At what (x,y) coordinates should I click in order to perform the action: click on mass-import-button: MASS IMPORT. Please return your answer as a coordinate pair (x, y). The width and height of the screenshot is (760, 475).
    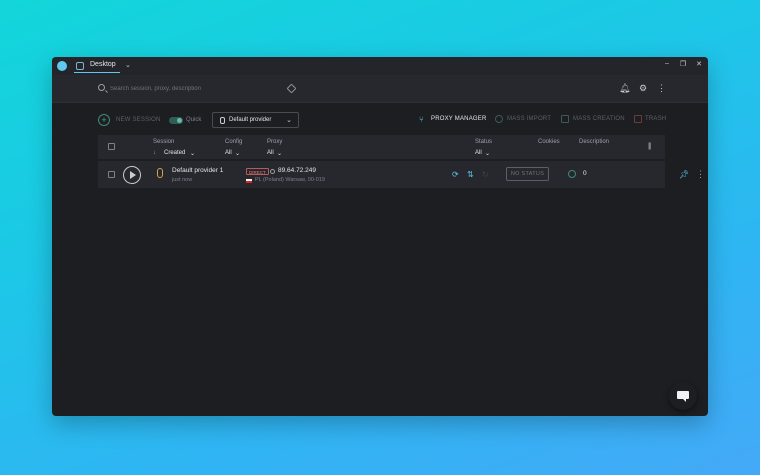
    Looking at the image, I should click on (529, 119).